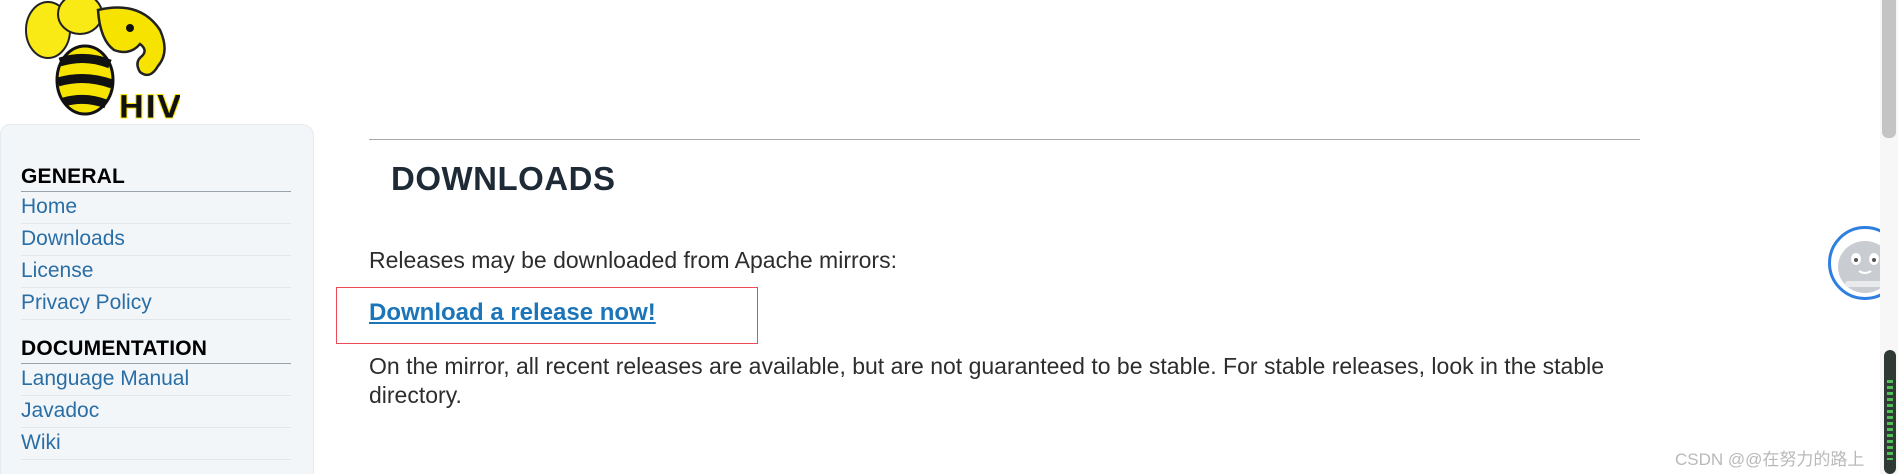 This screenshot has height=474, width=1898. I want to click on nav-item-downloads: Downloads, so click(156, 240).